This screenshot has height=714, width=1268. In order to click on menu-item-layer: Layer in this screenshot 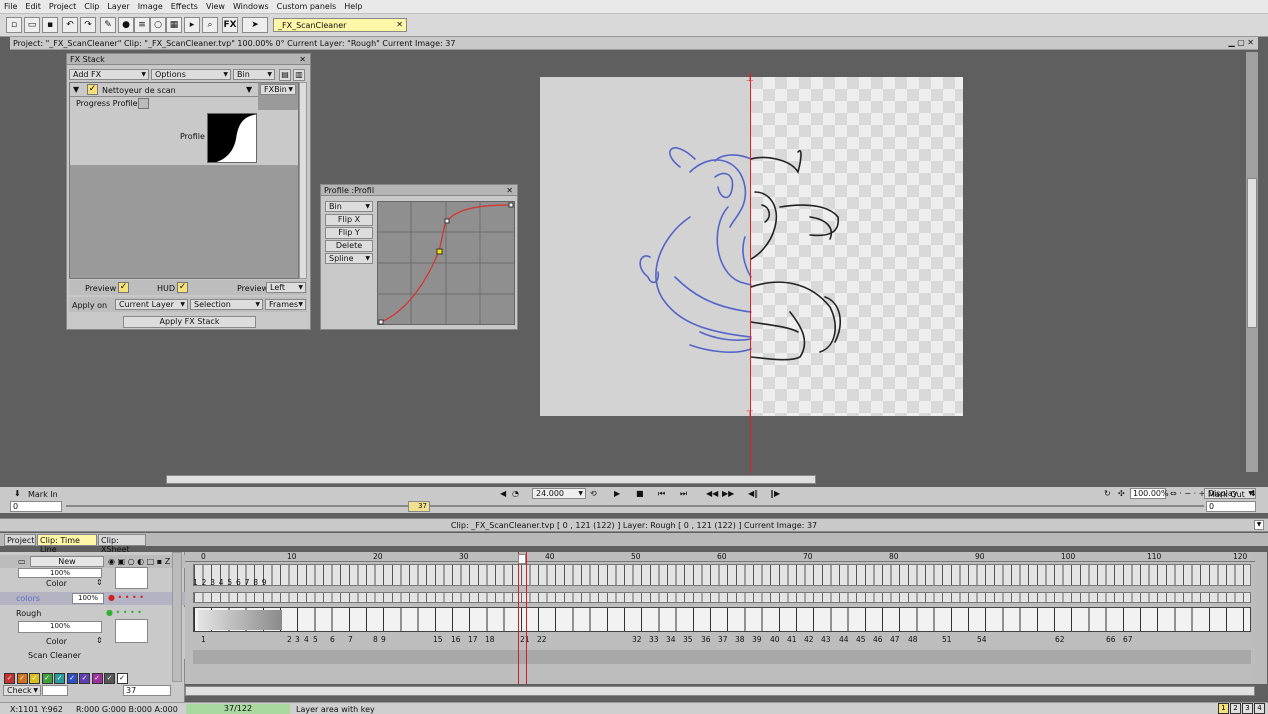, I will do `click(118, 5)`.